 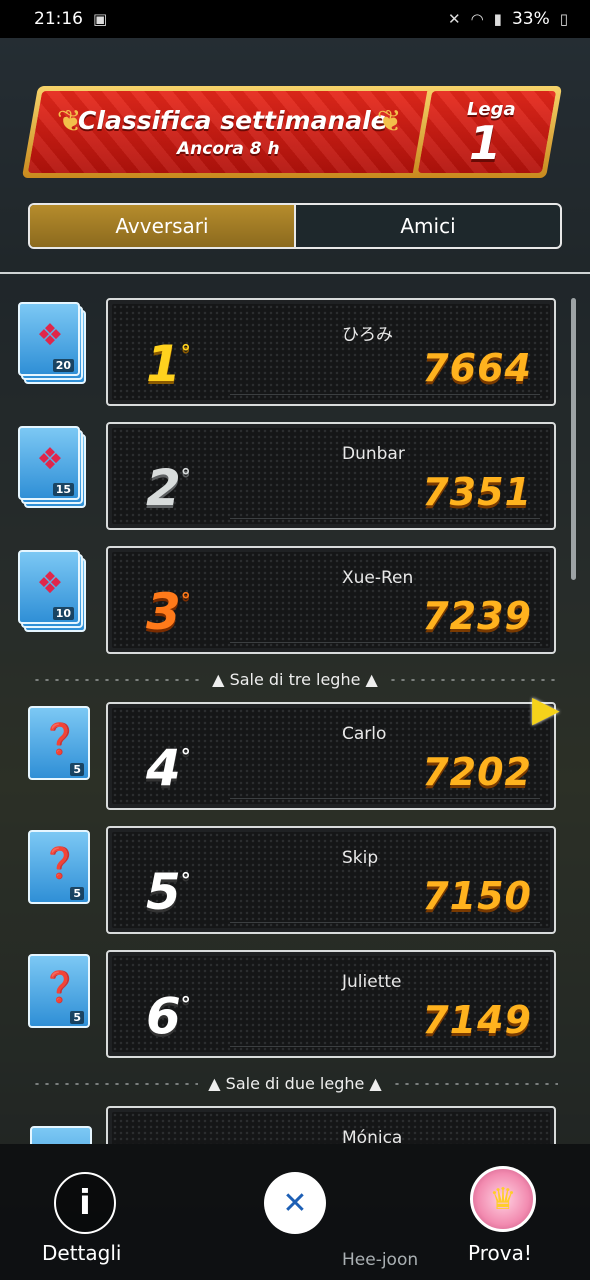 I want to click on league-number: 1, so click(x=485, y=142).